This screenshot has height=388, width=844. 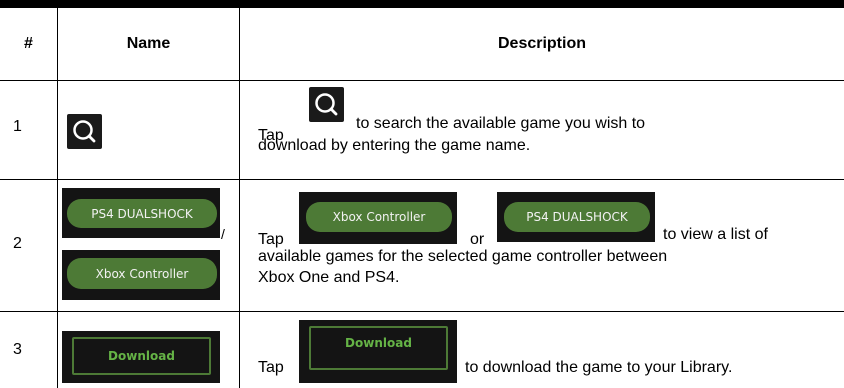 I want to click on row-number: 1, so click(x=17, y=126).